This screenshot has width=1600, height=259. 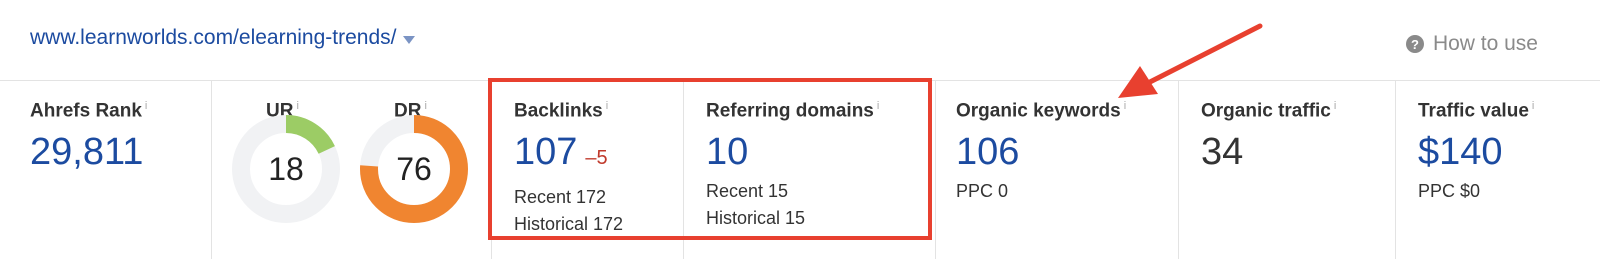 I want to click on organic-traffic-value: 34, so click(x=1222, y=152).